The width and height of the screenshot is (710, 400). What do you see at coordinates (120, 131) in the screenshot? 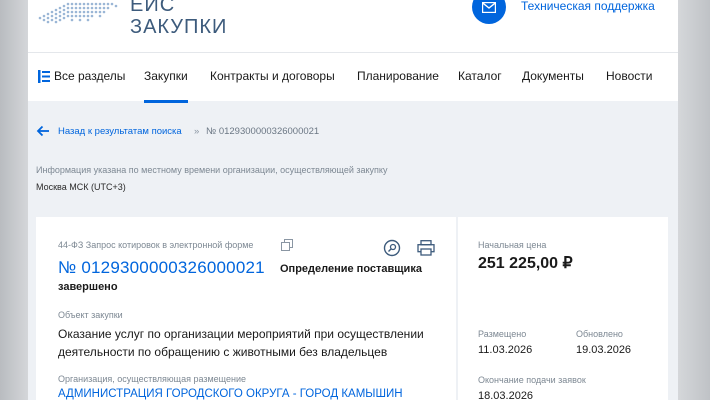
I see `back-to-results-link: Назад к результатам поиска` at bounding box center [120, 131].